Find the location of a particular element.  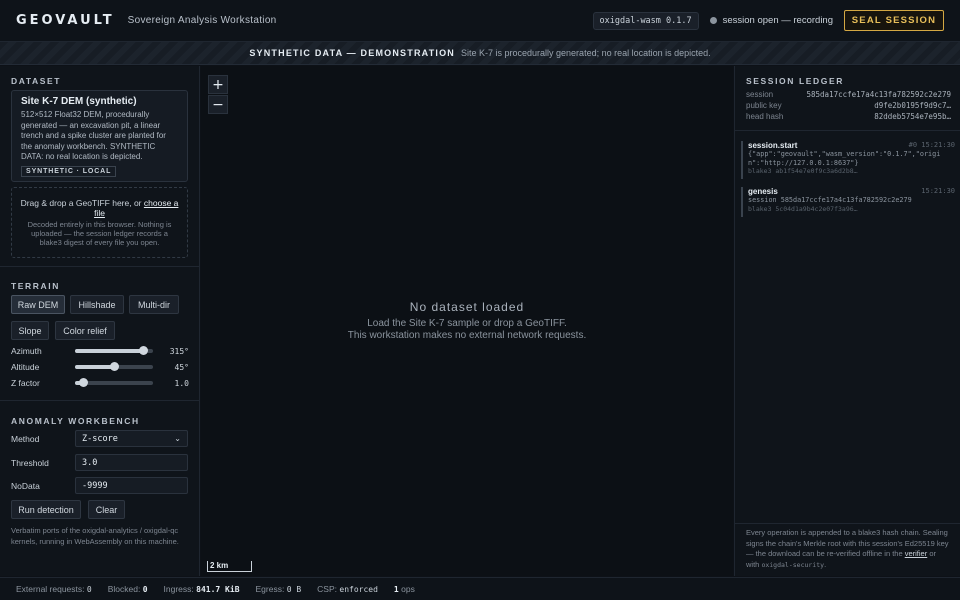

external-requests-value: 0 is located at coordinates (89, 589).